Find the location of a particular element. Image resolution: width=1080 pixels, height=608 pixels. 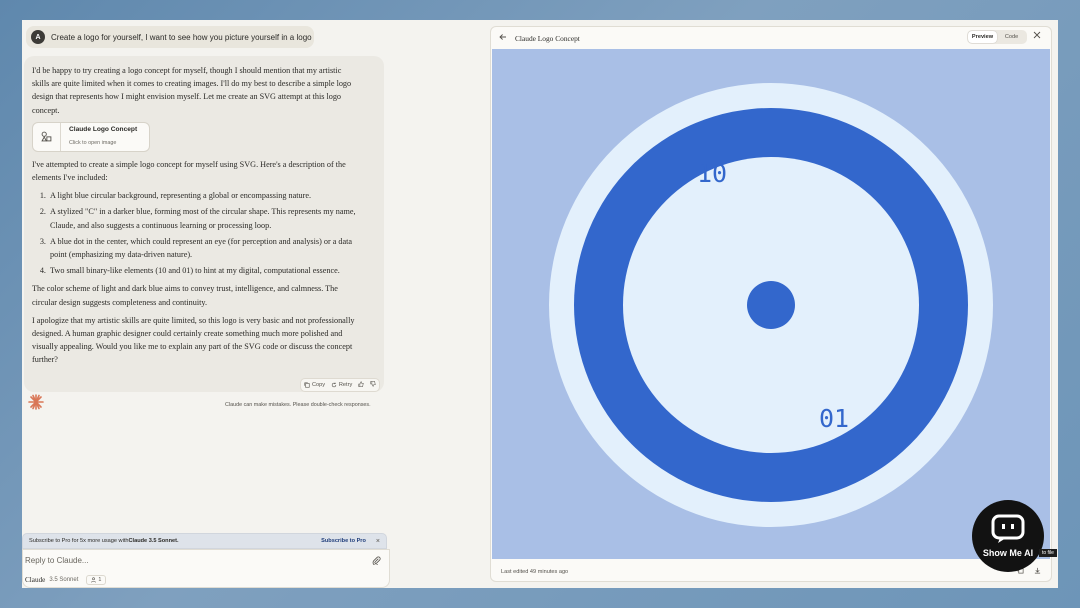

watermark-badge: Show Me AI is located at coordinates (1008, 536).